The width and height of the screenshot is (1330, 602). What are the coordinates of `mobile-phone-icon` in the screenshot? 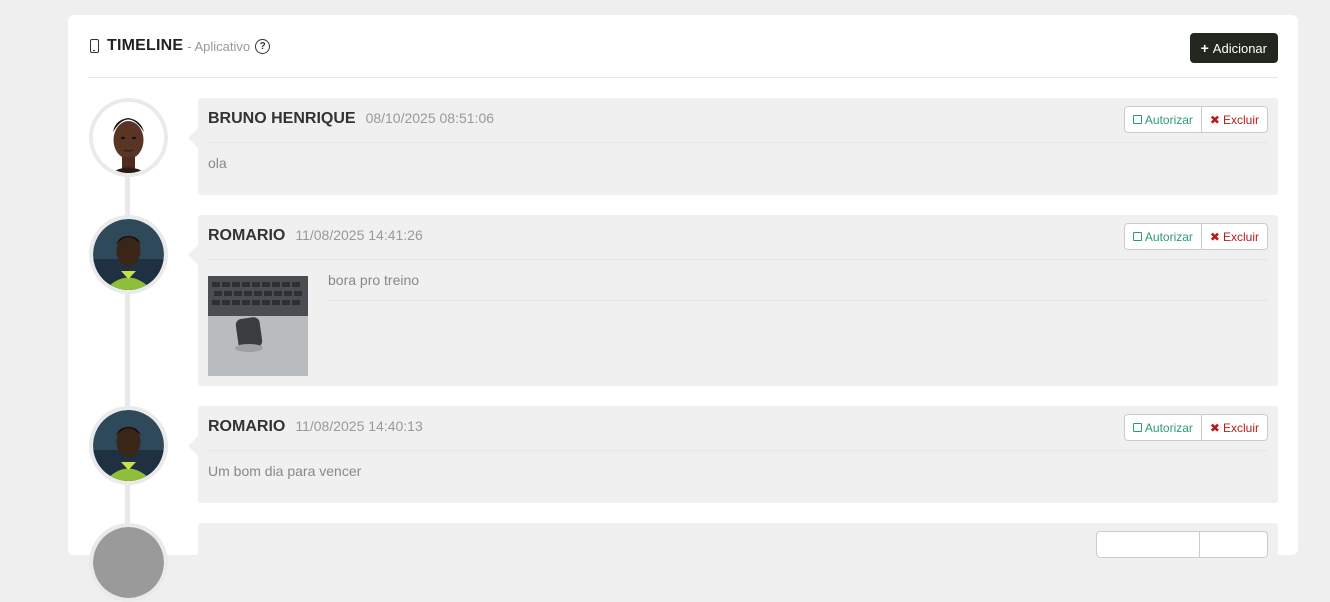 It's located at (94, 46).